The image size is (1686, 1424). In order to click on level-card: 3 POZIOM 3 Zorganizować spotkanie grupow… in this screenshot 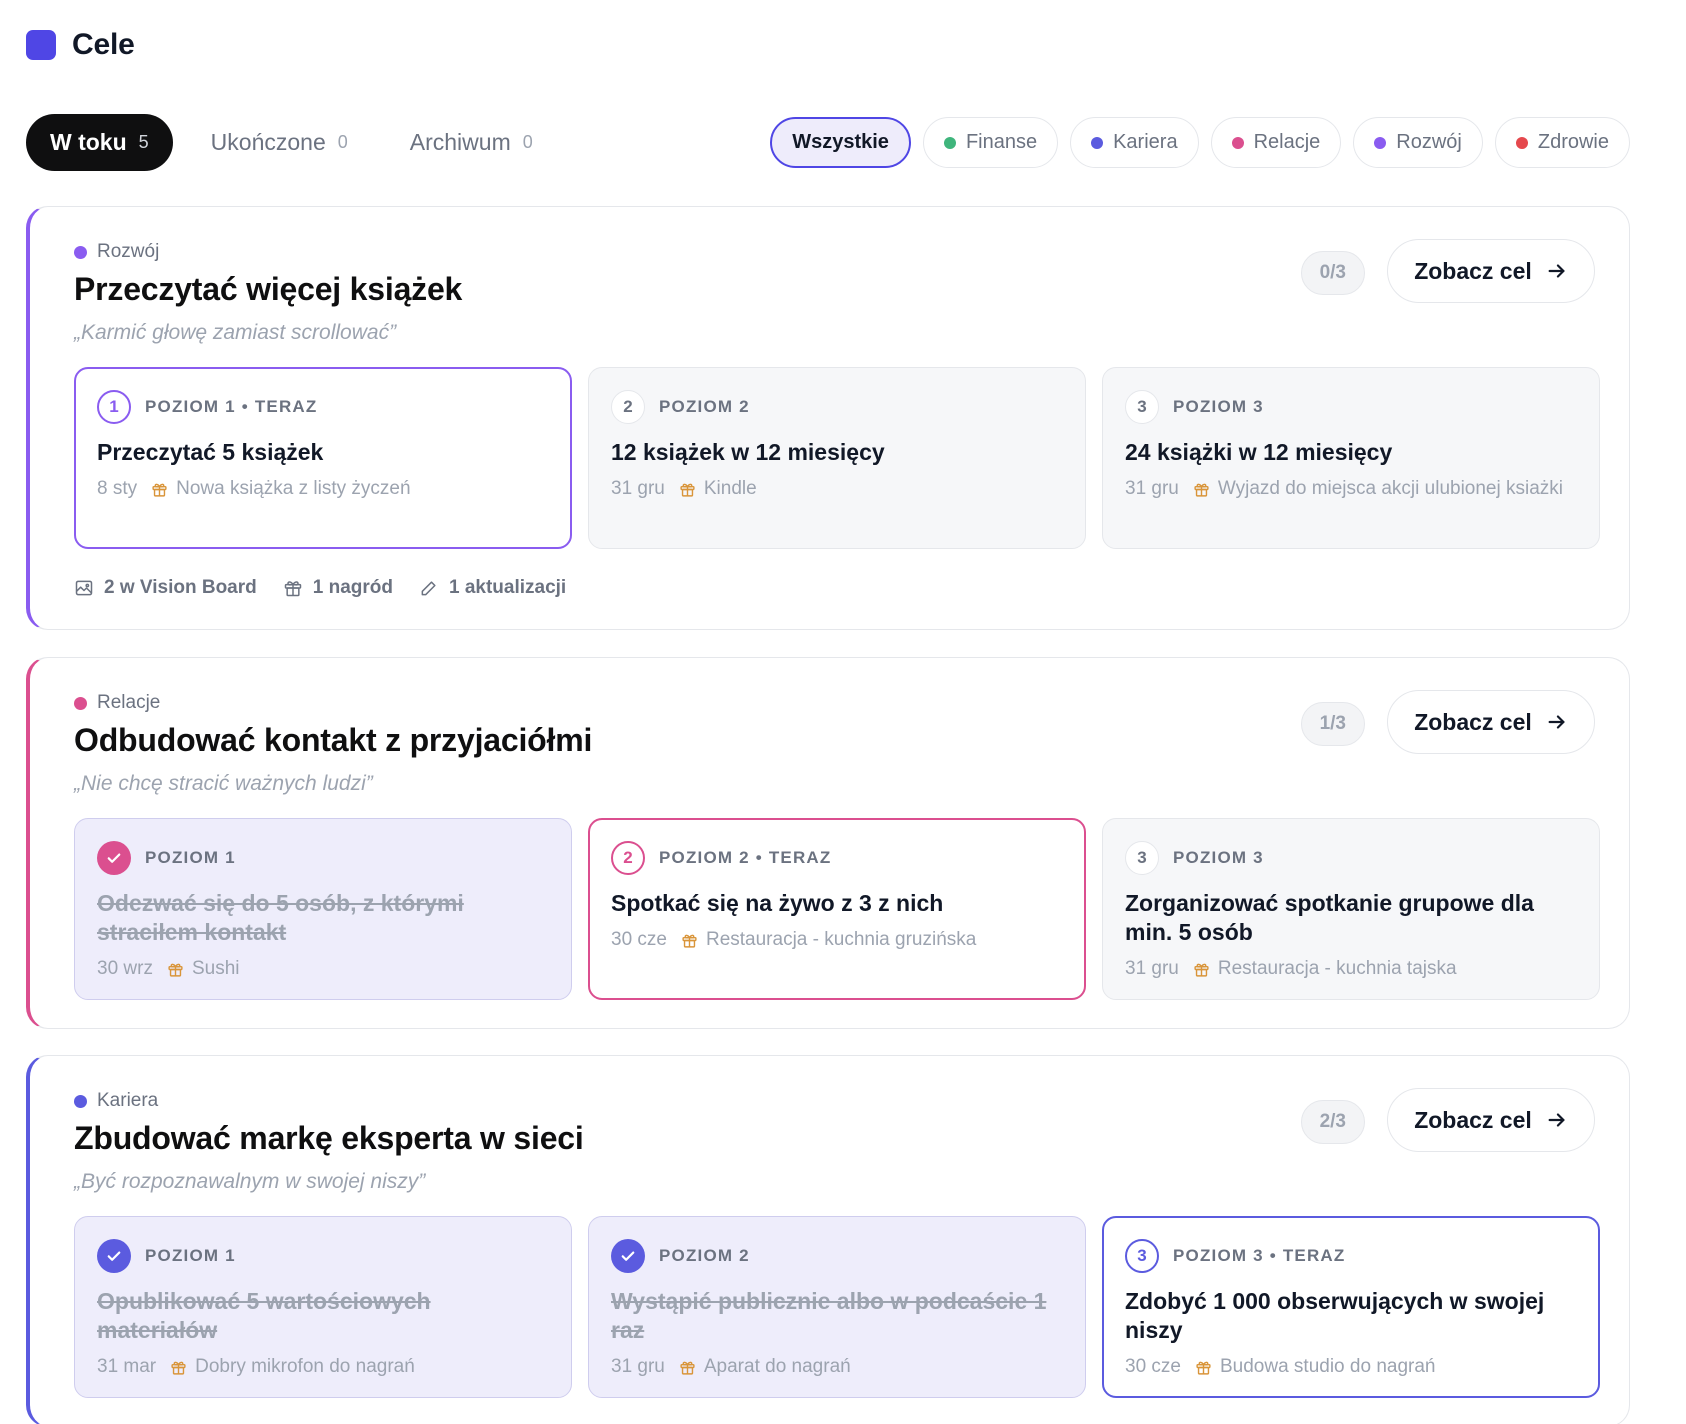, I will do `click(1351, 909)`.